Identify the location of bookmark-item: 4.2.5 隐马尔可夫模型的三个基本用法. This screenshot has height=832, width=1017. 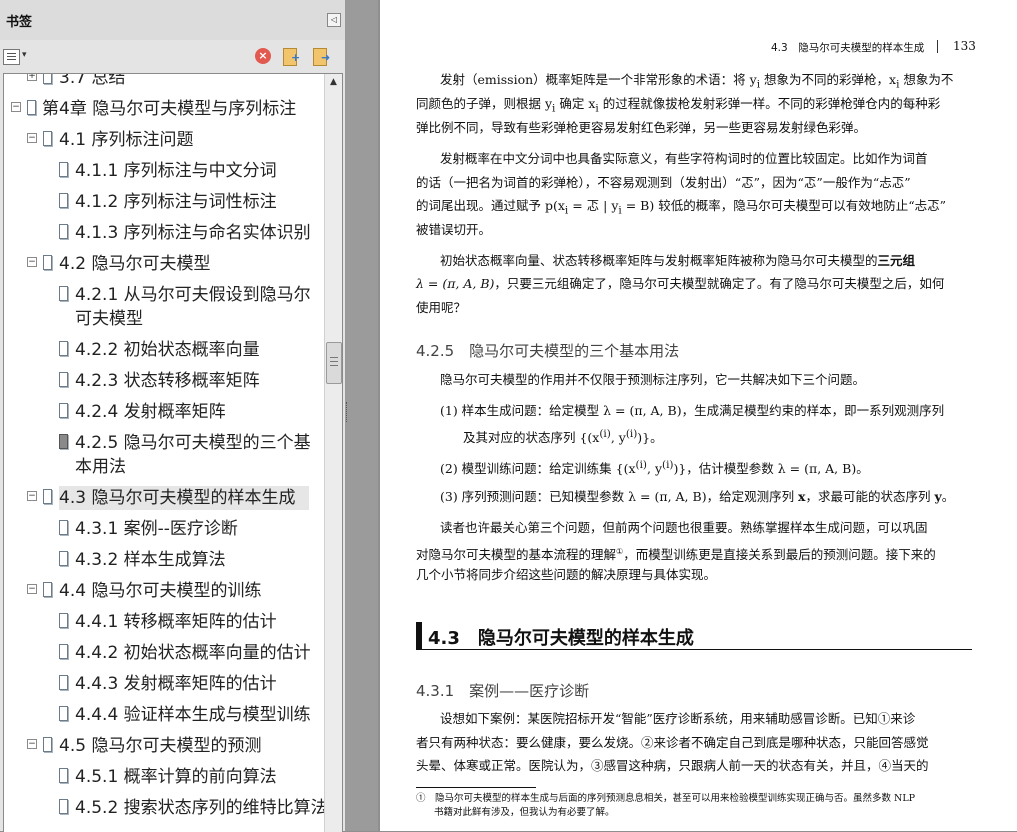
(163, 459).